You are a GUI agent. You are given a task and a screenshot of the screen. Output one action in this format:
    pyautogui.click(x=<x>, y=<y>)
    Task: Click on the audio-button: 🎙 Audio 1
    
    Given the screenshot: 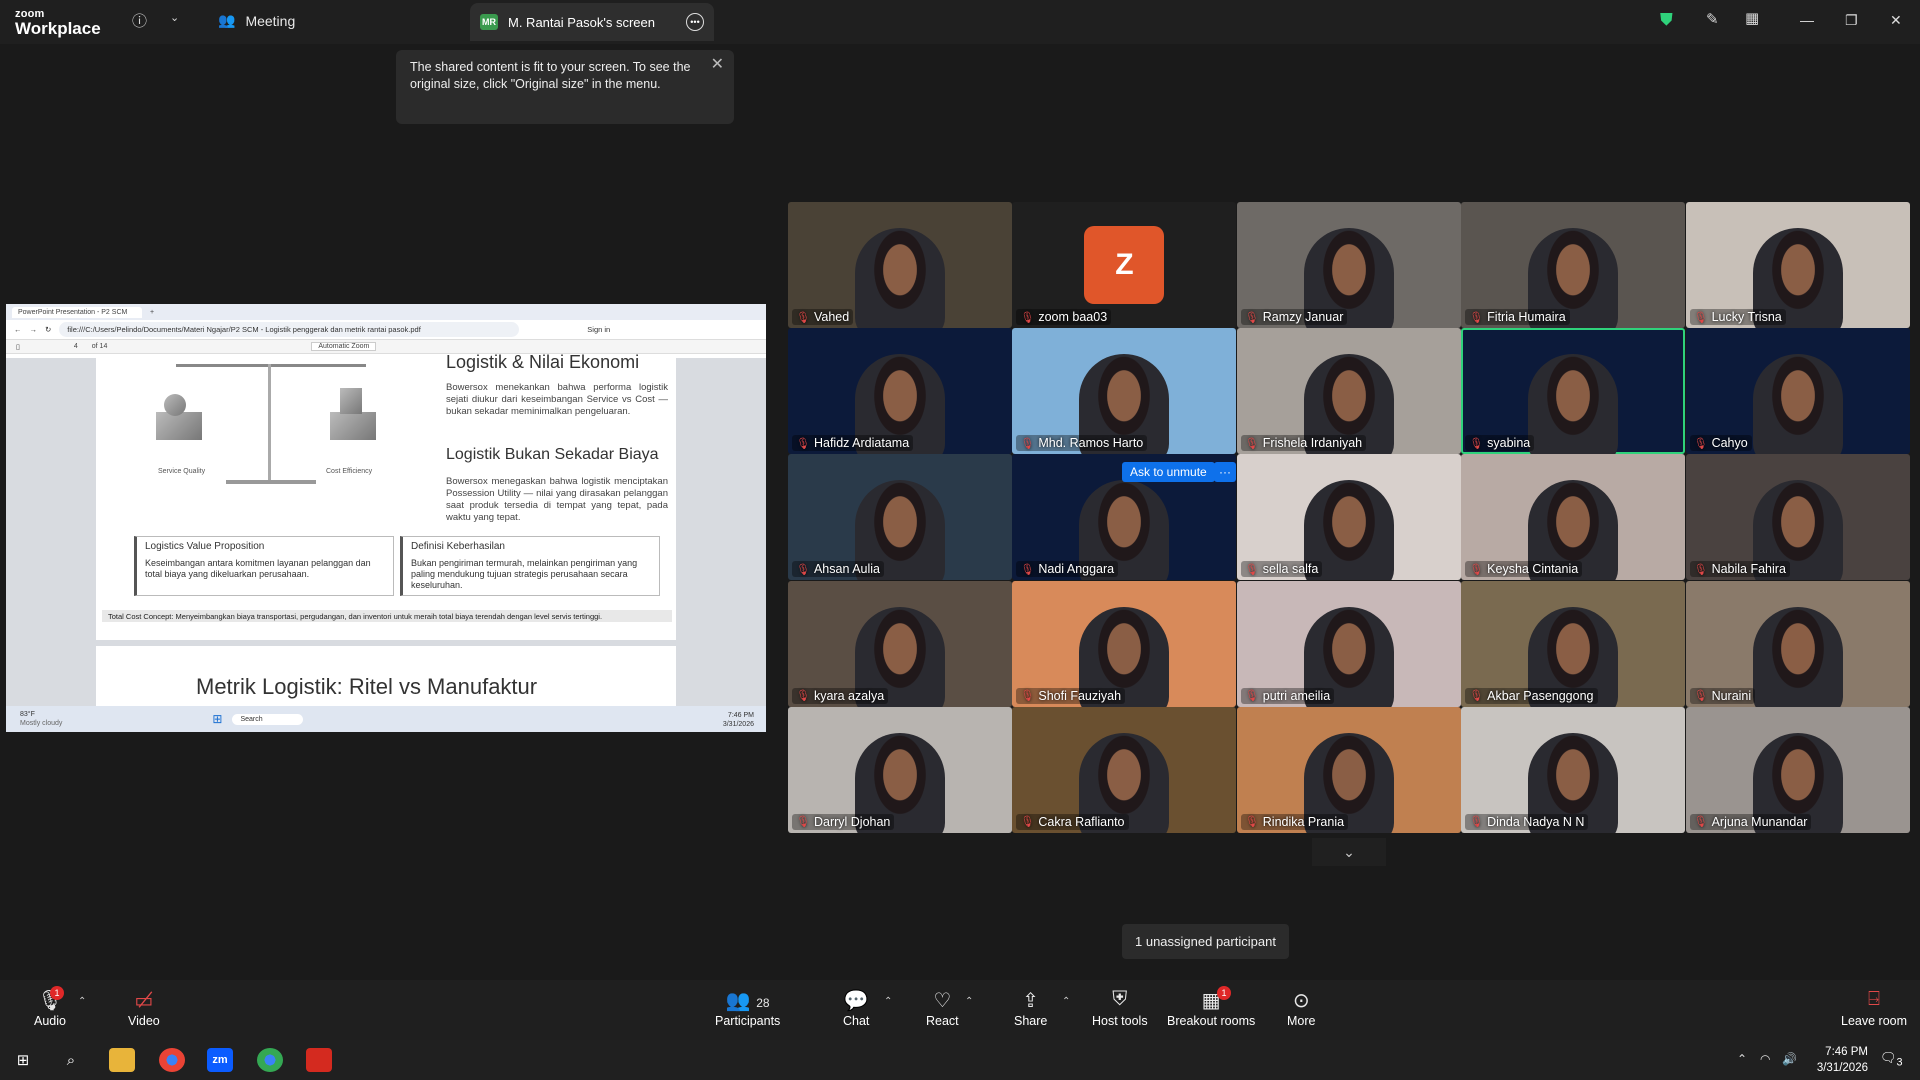 What is the action you would take?
    pyautogui.click(x=50, y=1007)
    